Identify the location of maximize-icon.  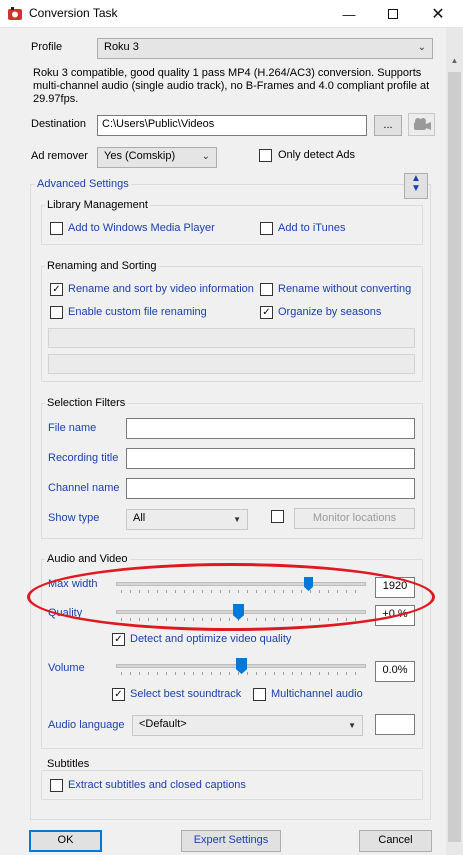
(393, 14).